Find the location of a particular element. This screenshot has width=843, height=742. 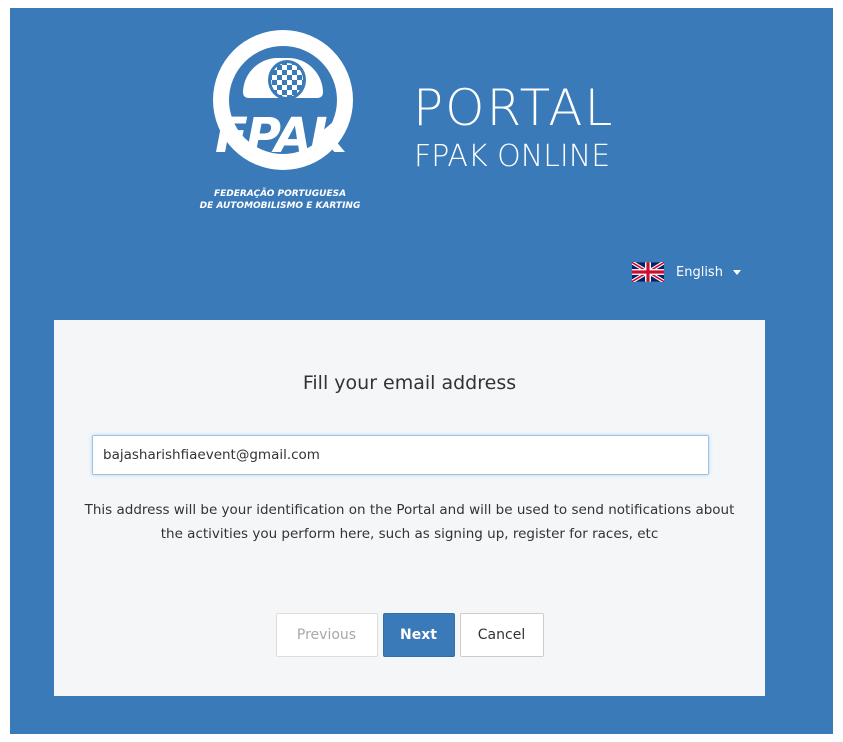

chevron-down-icon is located at coordinates (736, 272).